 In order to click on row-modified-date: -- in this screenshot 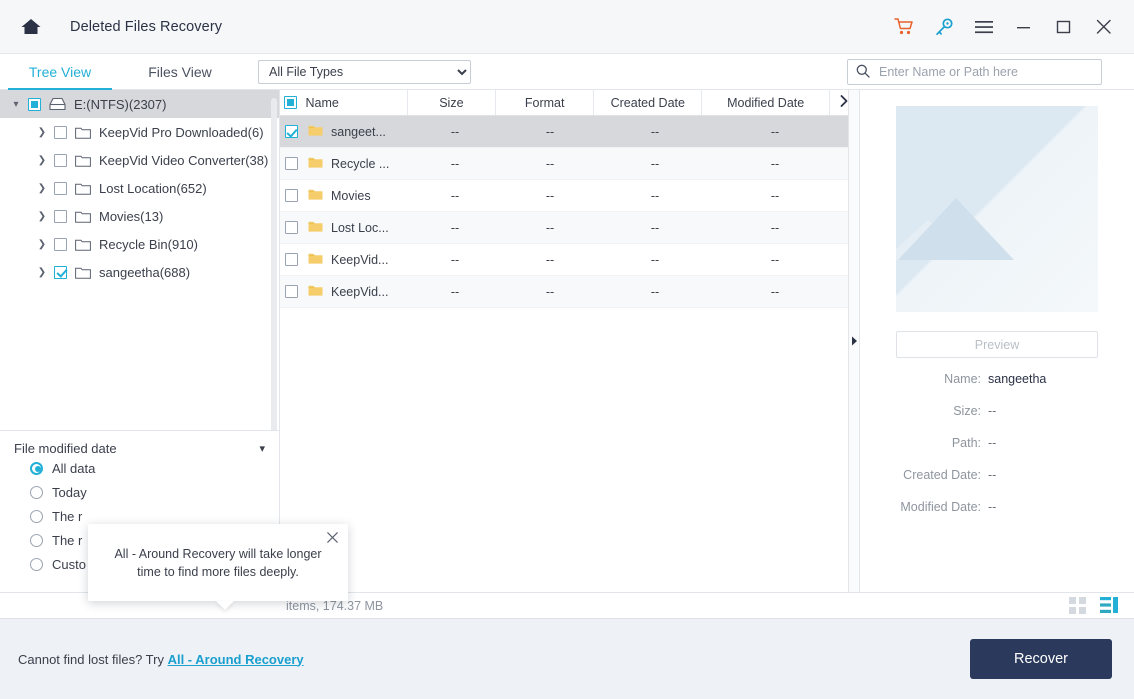, I will do `click(775, 163)`.